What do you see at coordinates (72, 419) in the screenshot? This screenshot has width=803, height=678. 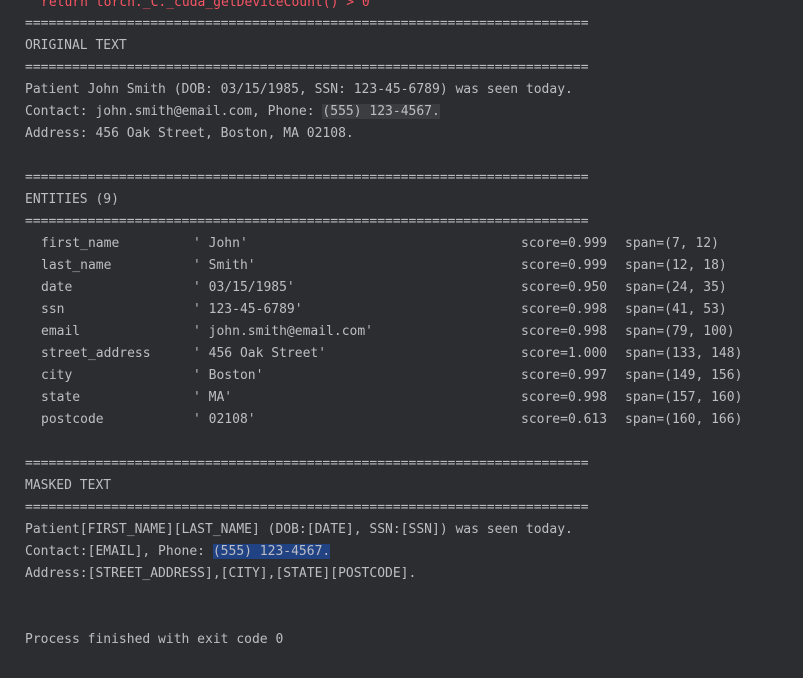 I see `entity-label: postcode` at bounding box center [72, 419].